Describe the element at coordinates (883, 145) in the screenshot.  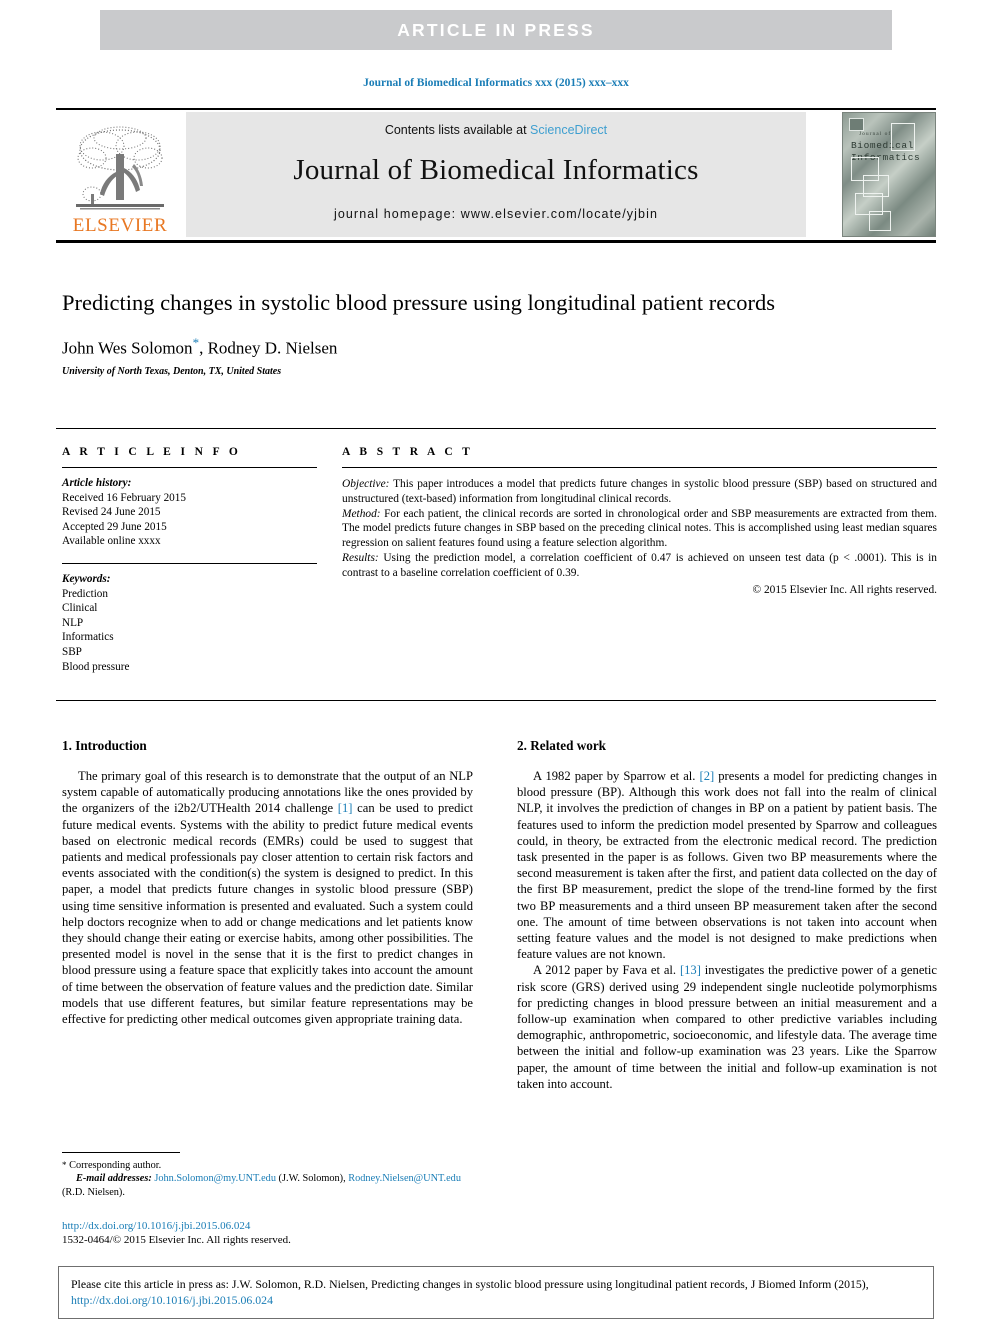
I see `cover-title-line-1: Biomedical` at that location.